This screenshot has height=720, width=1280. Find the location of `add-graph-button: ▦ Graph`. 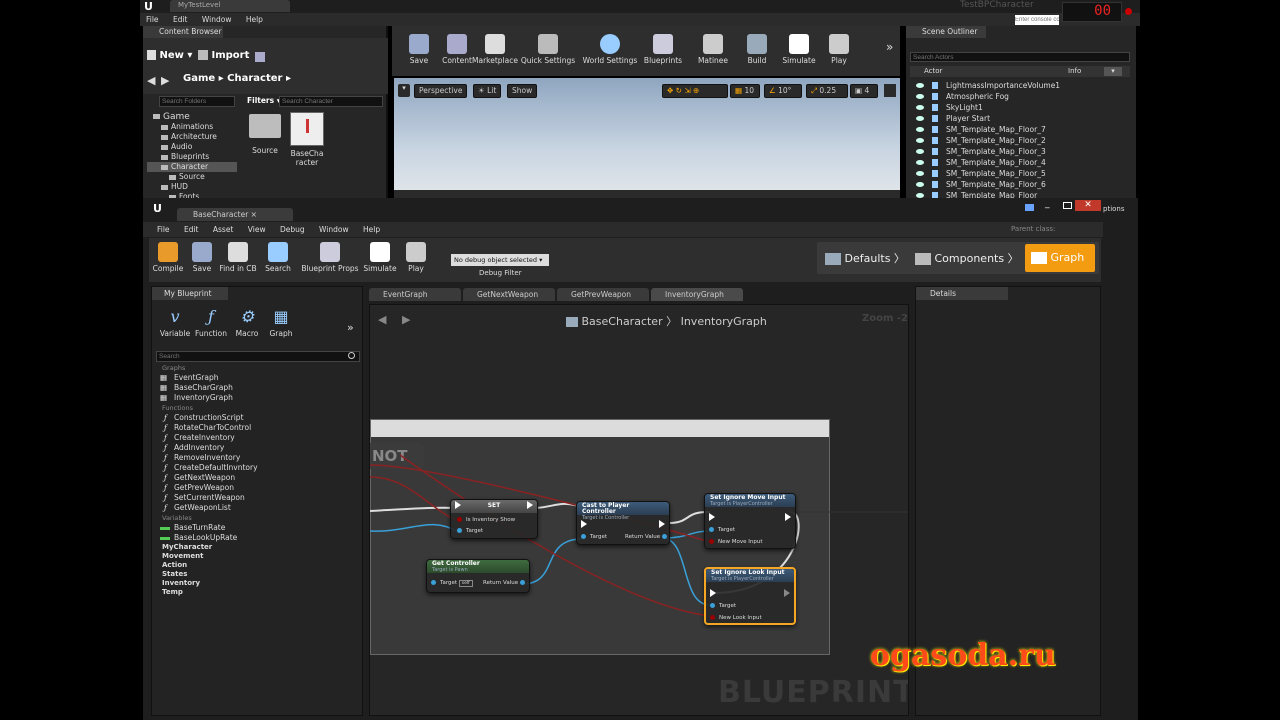

add-graph-button: ▦ Graph is located at coordinates (281, 322).